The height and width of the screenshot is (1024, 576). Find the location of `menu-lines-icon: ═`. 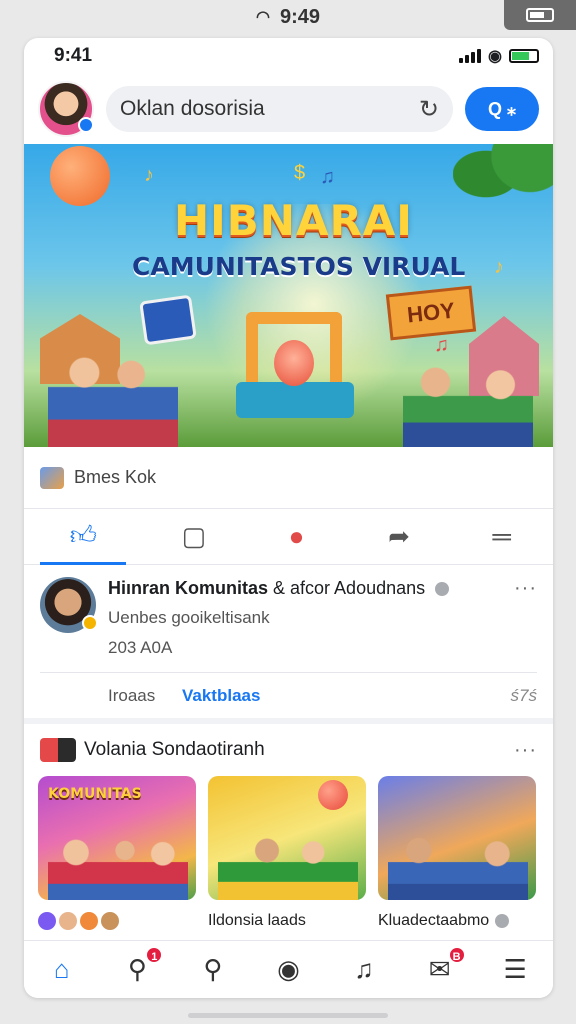

menu-lines-icon: ═ is located at coordinates (501, 536).